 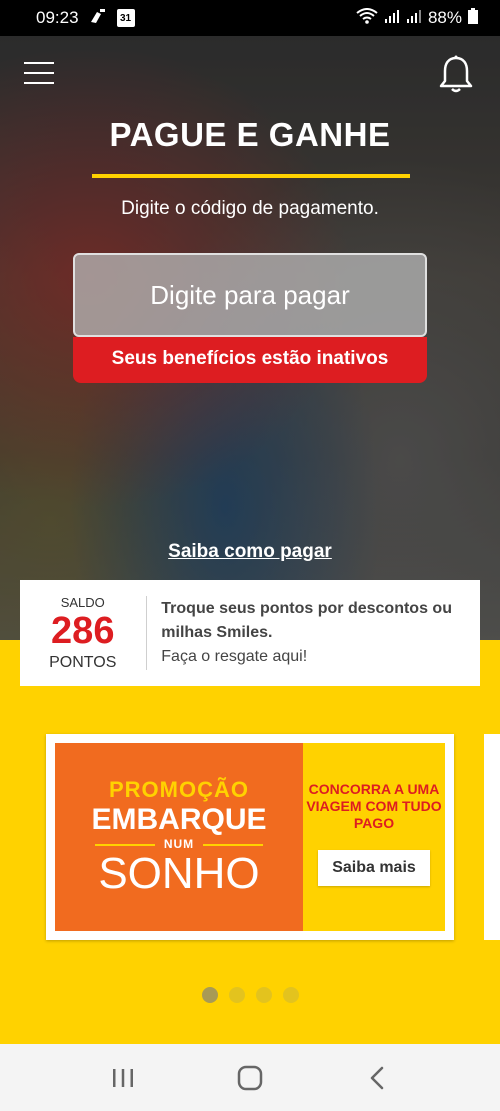 I want to click on saldo-label: SALDO, so click(x=82, y=602).